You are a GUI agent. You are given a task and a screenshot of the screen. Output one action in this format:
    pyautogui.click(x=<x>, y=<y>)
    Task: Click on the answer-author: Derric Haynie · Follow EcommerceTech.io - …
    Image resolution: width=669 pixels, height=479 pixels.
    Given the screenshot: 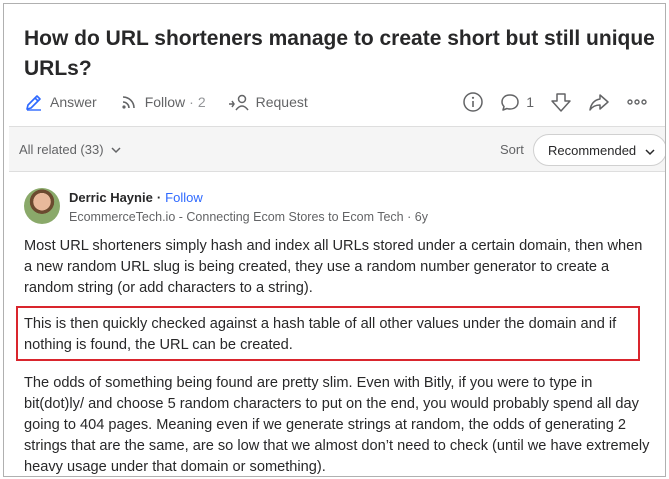 What is the action you would take?
    pyautogui.click(x=334, y=206)
    